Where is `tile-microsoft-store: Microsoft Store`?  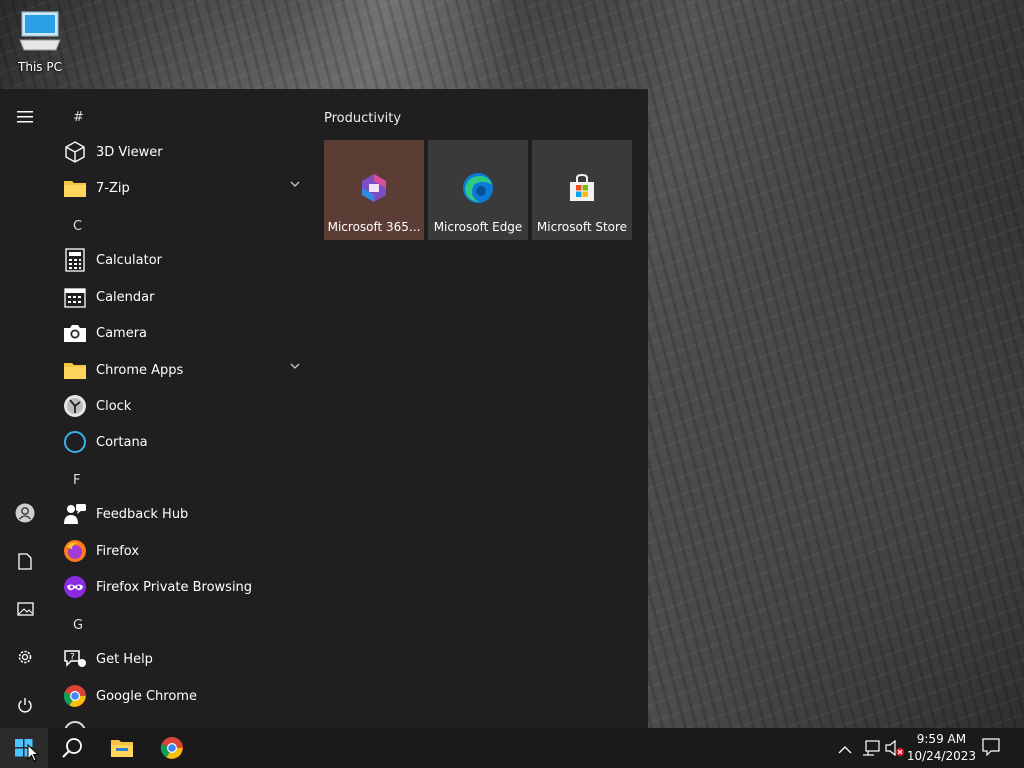
tile-microsoft-store: Microsoft Store is located at coordinates (582, 190).